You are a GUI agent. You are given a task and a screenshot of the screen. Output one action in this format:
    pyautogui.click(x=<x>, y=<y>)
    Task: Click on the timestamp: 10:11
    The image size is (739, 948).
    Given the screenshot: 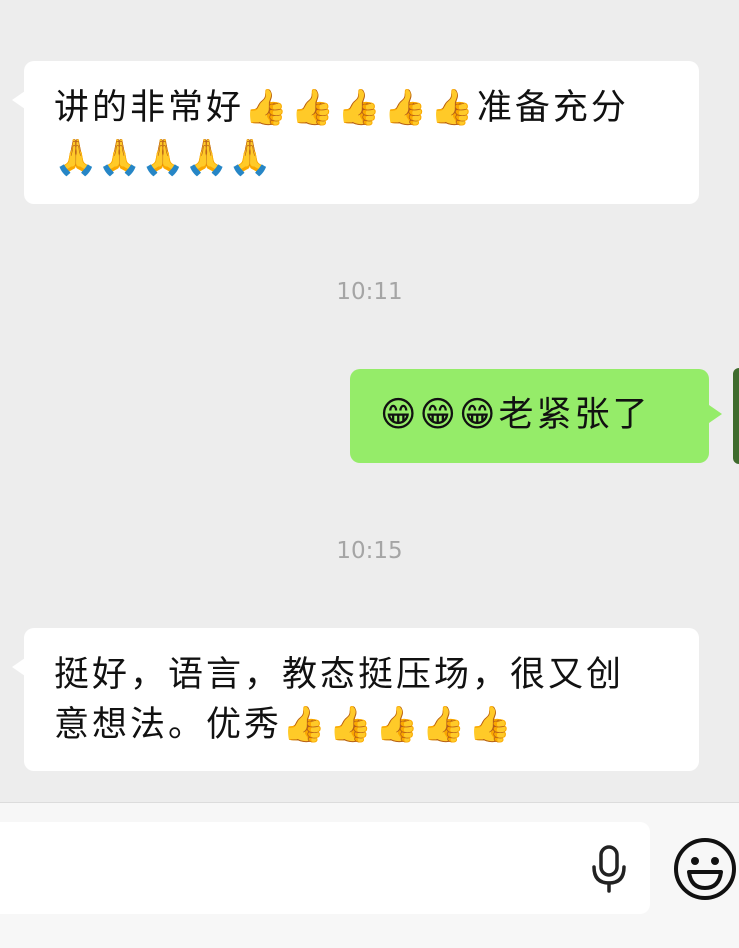 What is the action you would take?
    pyautogui.click(x=369, y=292)
    